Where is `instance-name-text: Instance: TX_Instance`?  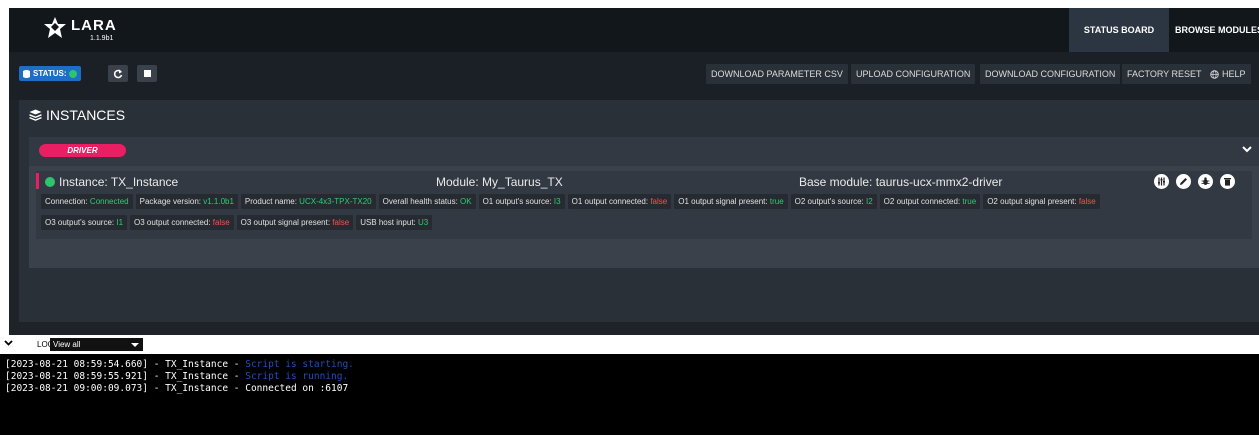 instance-name-text: Instance: TX_Instance is located at coordinates (119, 182).